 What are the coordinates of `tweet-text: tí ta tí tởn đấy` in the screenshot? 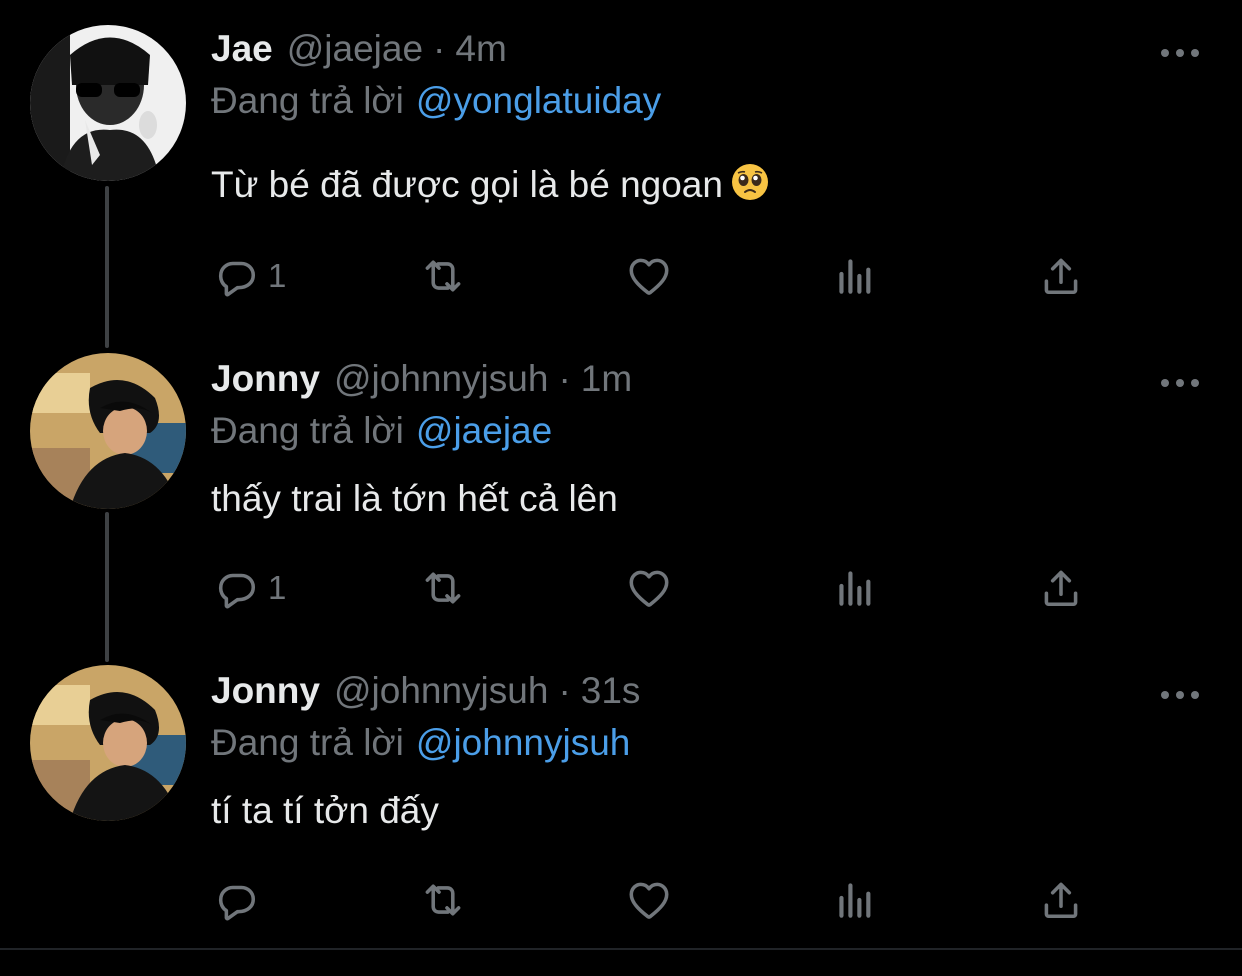 It's located at (325, 811).